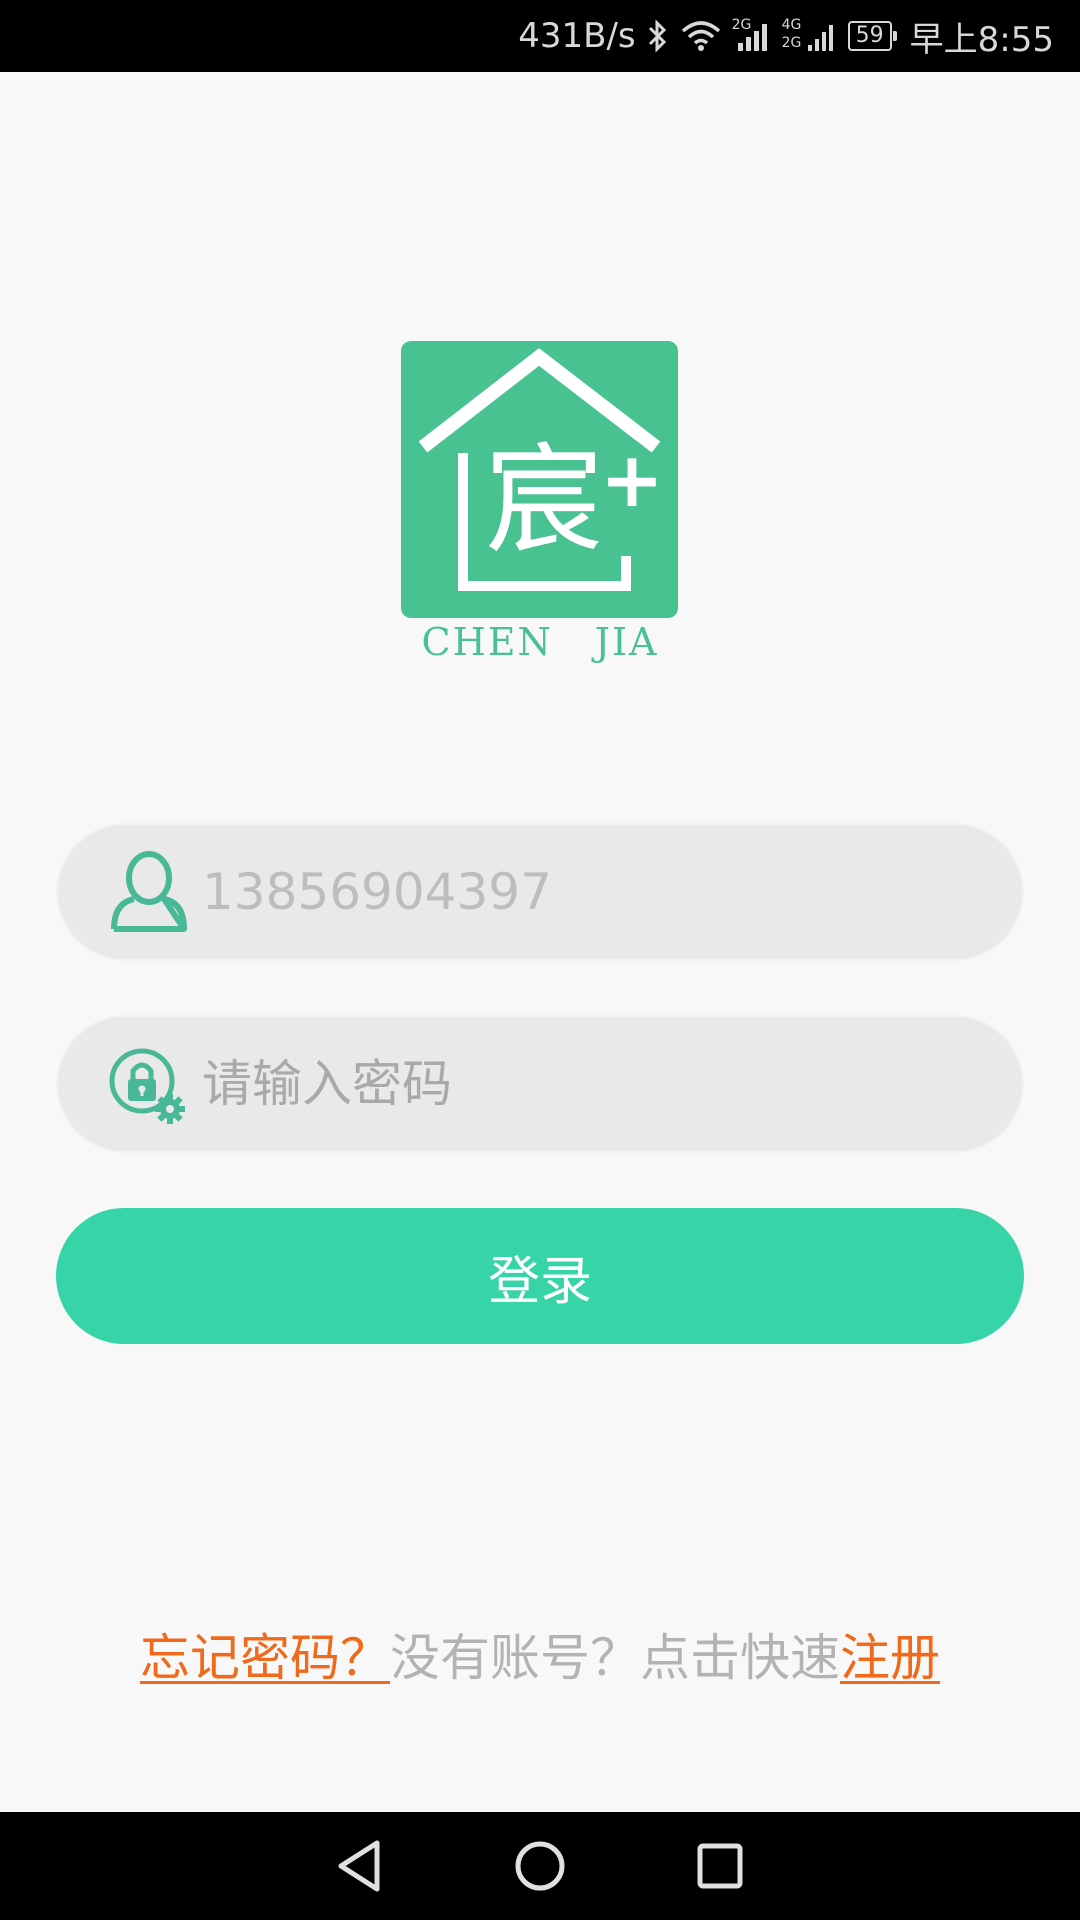 The height and width of the screenshot is (1920, 1080). I want to click on signal-4g-label: 4G, so click(791, 25).